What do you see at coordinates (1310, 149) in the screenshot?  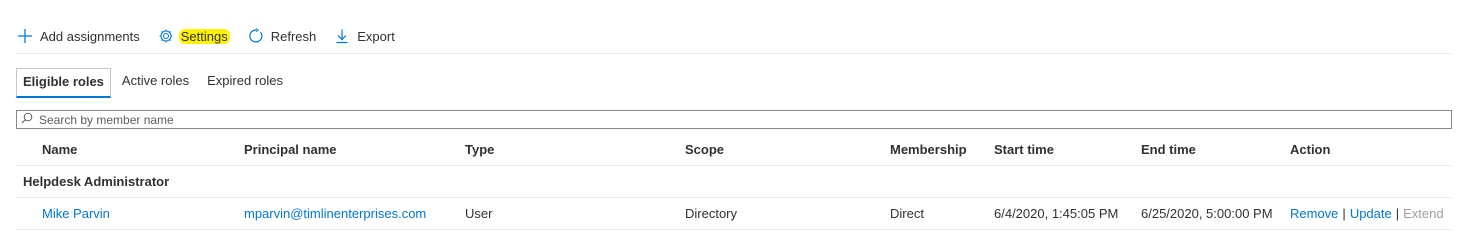 I see `column-header-action: Action` at bounding box center [1310, 149].